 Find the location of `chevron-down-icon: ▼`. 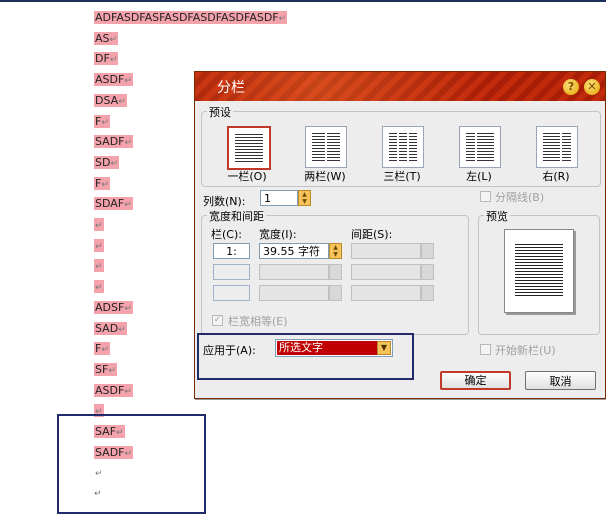

chevron-down-icon: ▼ is located at coordinates (384, 348).